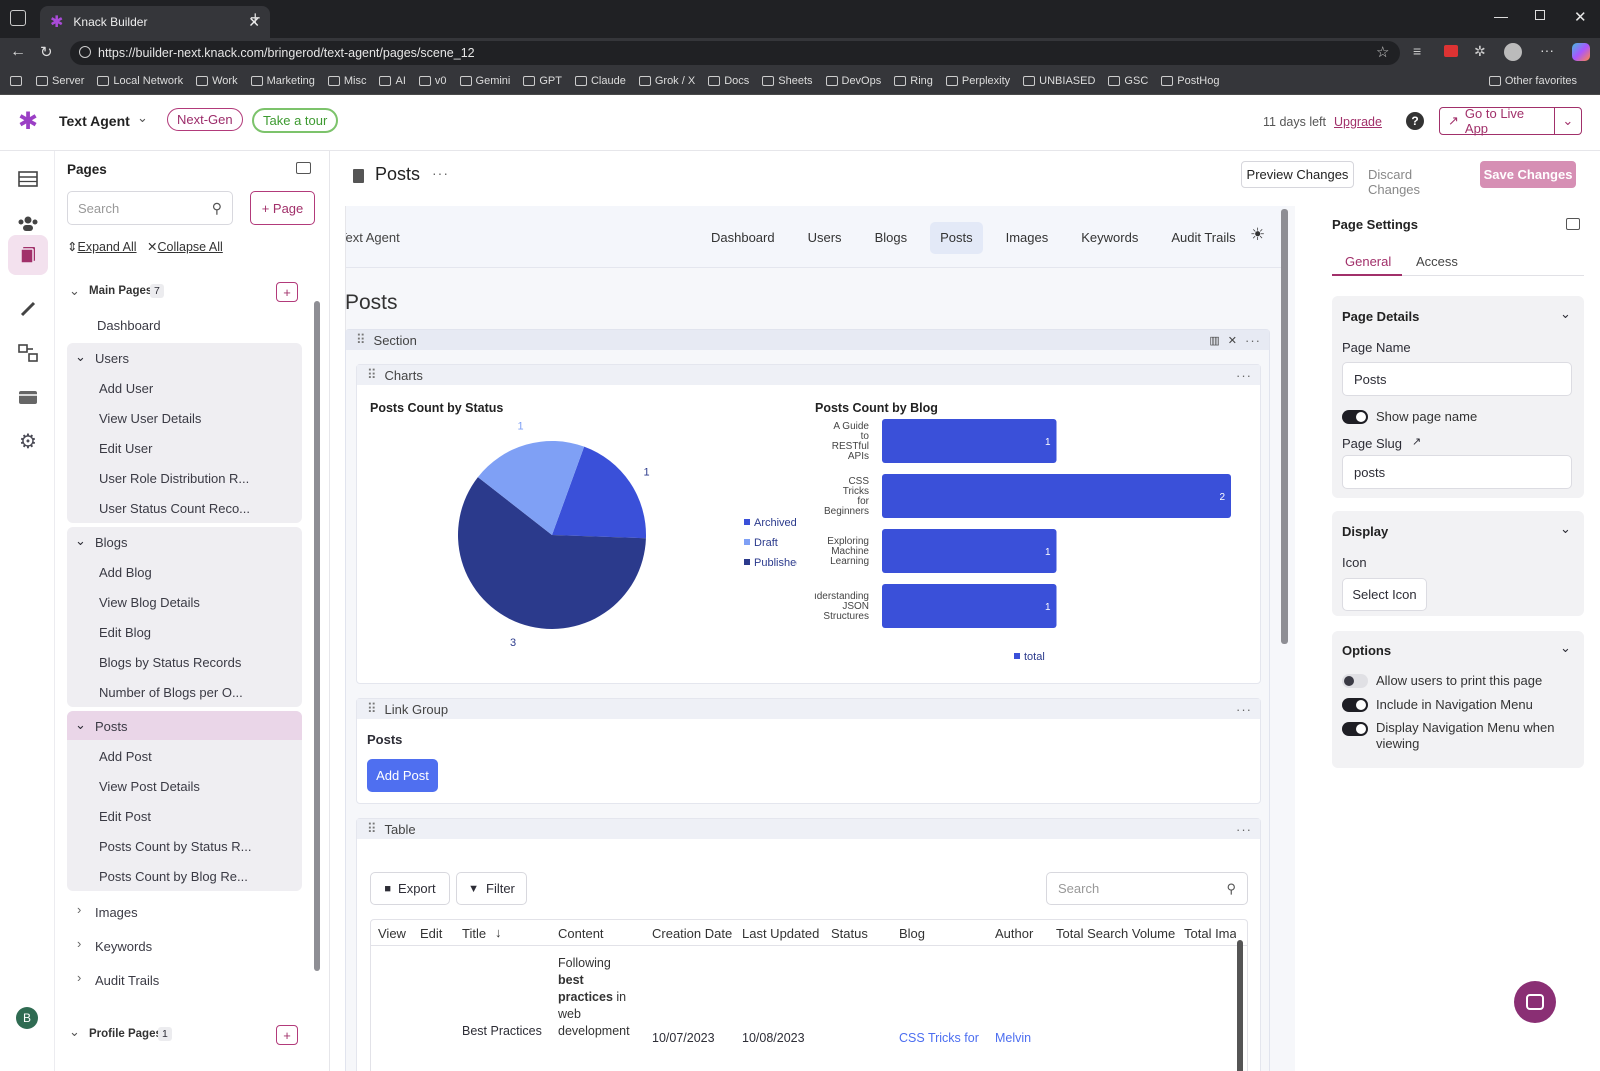 Image resolution: width=1600 pixels, height=1071 pixels. Describe the element at coordinates (1240, 1005) in the screenshot. I see `table-scrollbar` at that location.